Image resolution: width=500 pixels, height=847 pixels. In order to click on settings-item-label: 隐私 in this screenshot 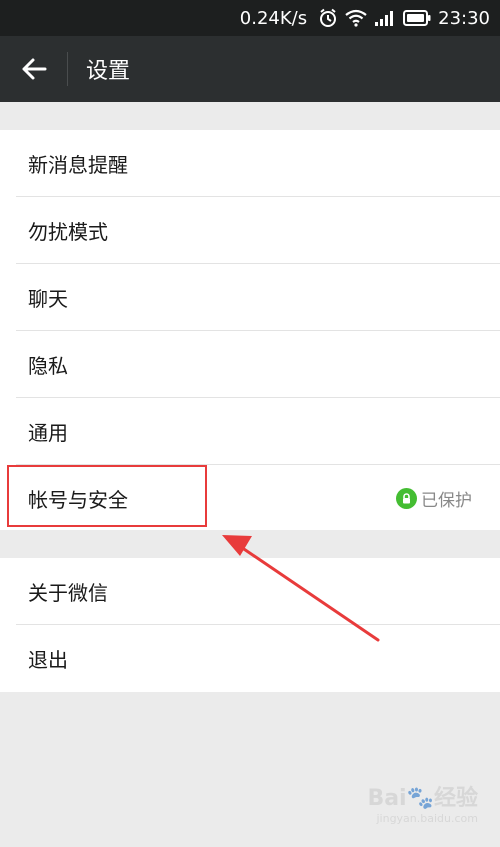, I will do `click(48, 366)`.